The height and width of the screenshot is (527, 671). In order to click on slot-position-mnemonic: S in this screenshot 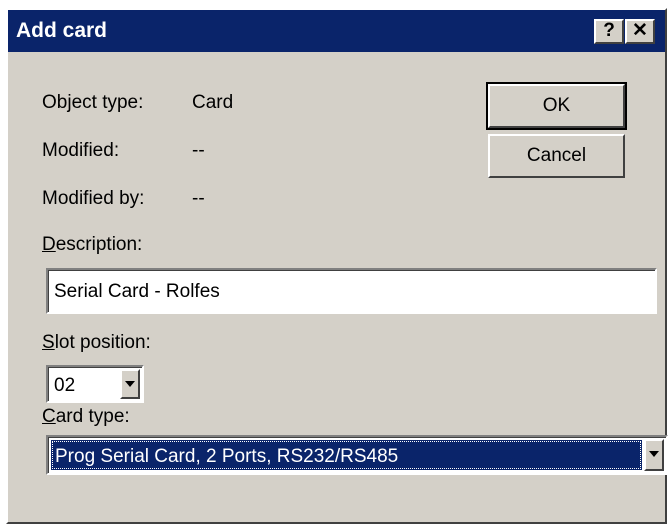, I will do `click(48, 342)`.